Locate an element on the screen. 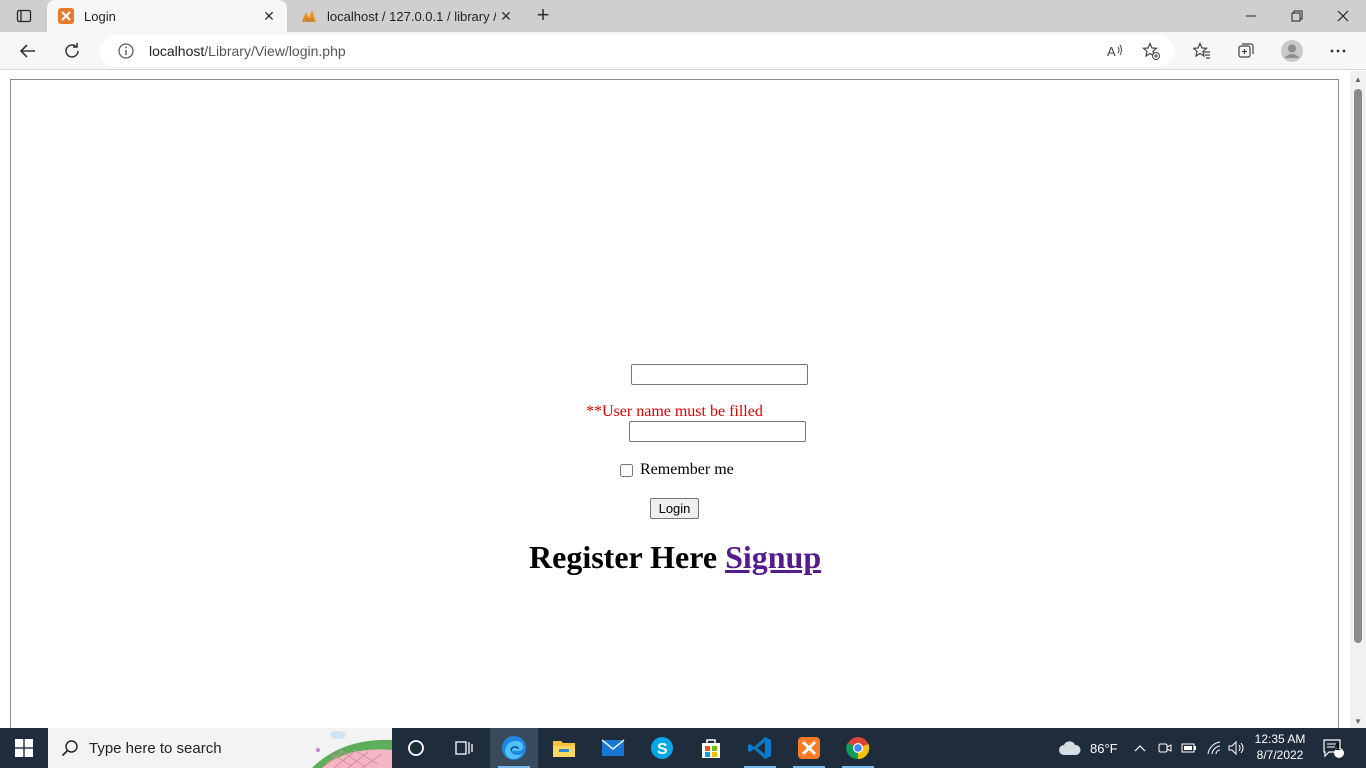  search-placeholder: Type here to search is located at coordinates (155, 748).